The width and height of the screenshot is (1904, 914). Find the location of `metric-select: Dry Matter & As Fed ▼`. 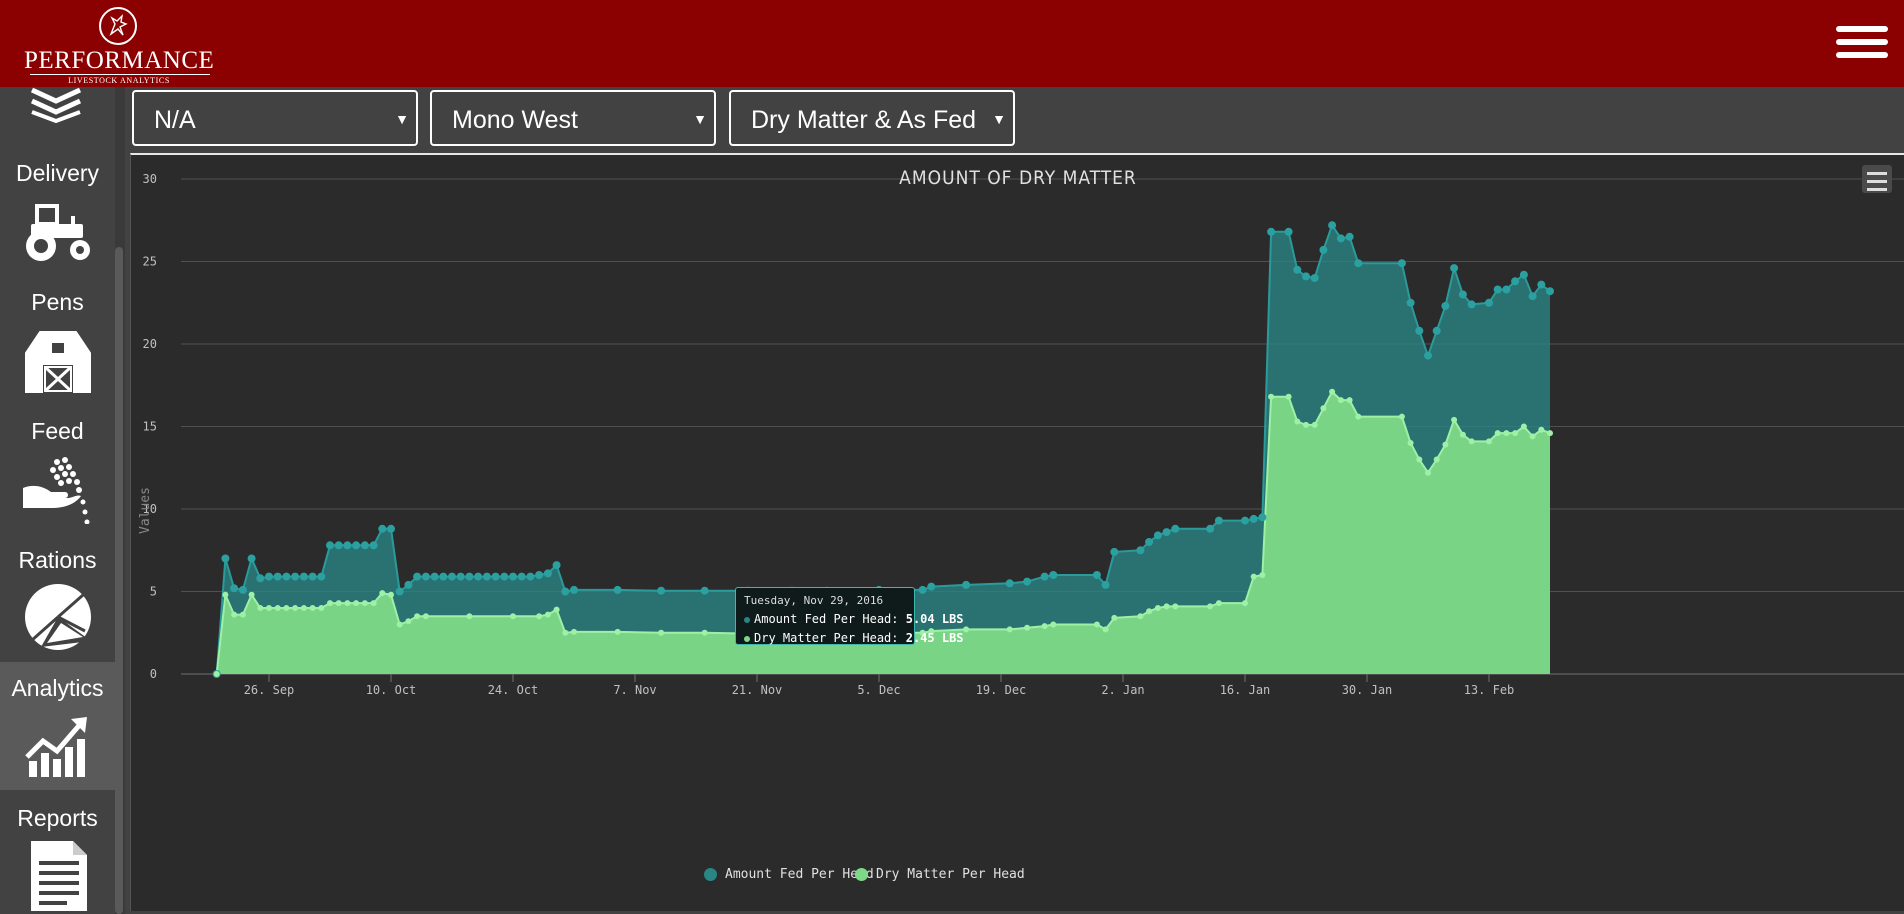

metric-select: Dry Matter & As Fed ▼ is located at coordinates (872, 118).